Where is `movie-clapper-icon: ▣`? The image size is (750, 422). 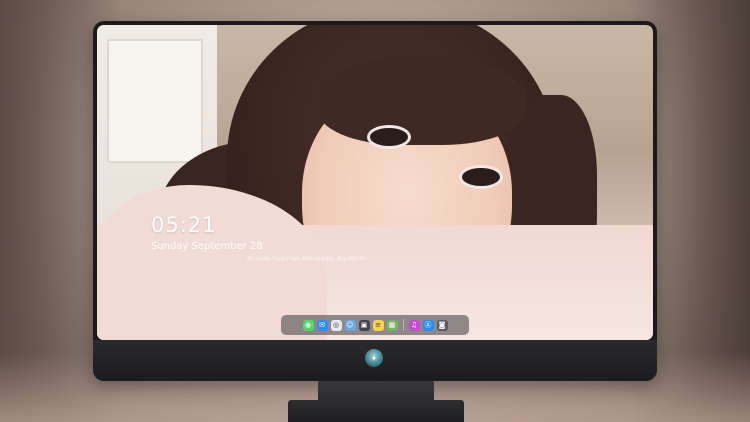 movie-clapper-icon: ▣ is located at coordinates (364, 325).